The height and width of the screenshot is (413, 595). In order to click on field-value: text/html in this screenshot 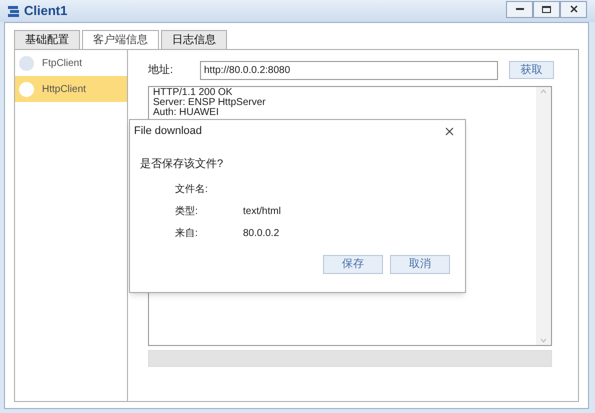, I will do `click(262, 212)`.